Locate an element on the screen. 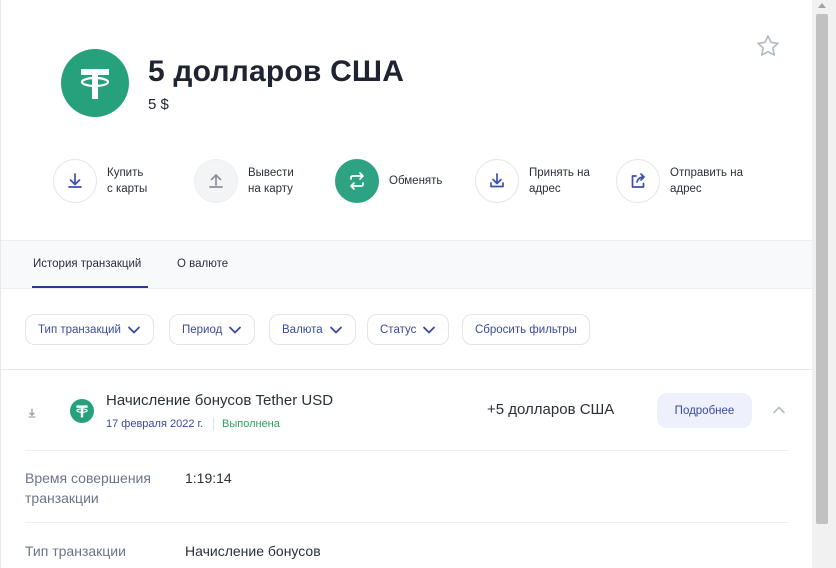 Image resolution: width=836 pixels, height=568 pixels. action-label: Купить с карты is located at coordinates (127, 180).